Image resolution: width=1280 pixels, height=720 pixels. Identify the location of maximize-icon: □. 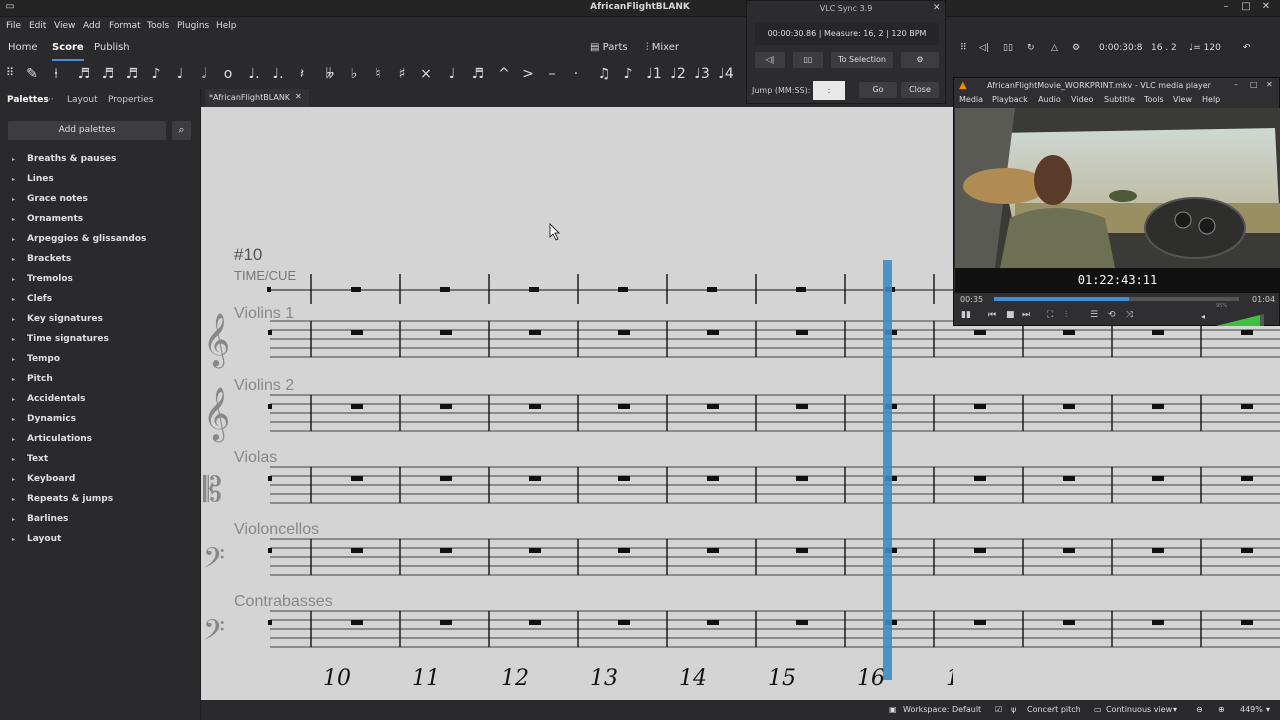
(1246, 6).